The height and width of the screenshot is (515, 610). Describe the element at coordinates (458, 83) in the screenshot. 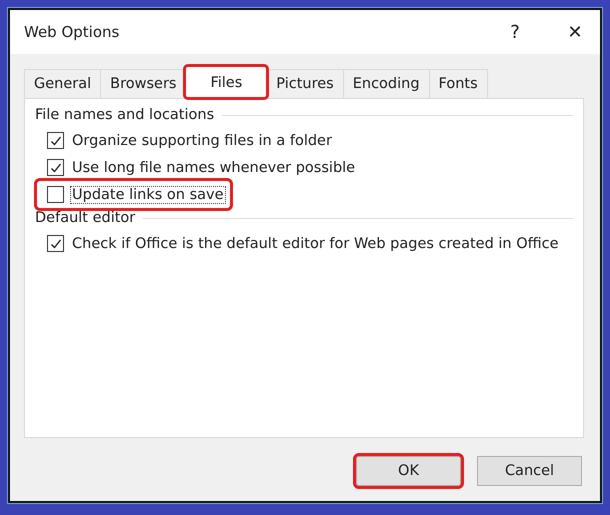

I see `tab: Fonts` at that location.